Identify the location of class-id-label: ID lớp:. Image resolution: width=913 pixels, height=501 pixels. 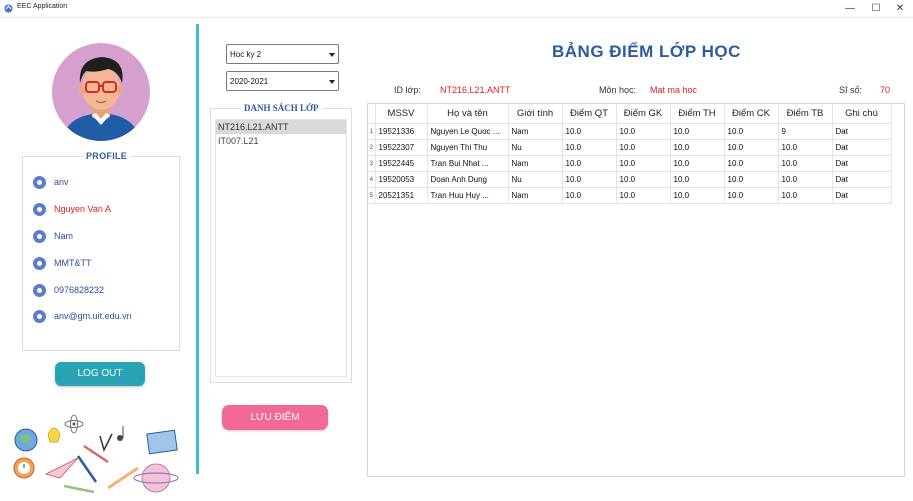
(407, 90).